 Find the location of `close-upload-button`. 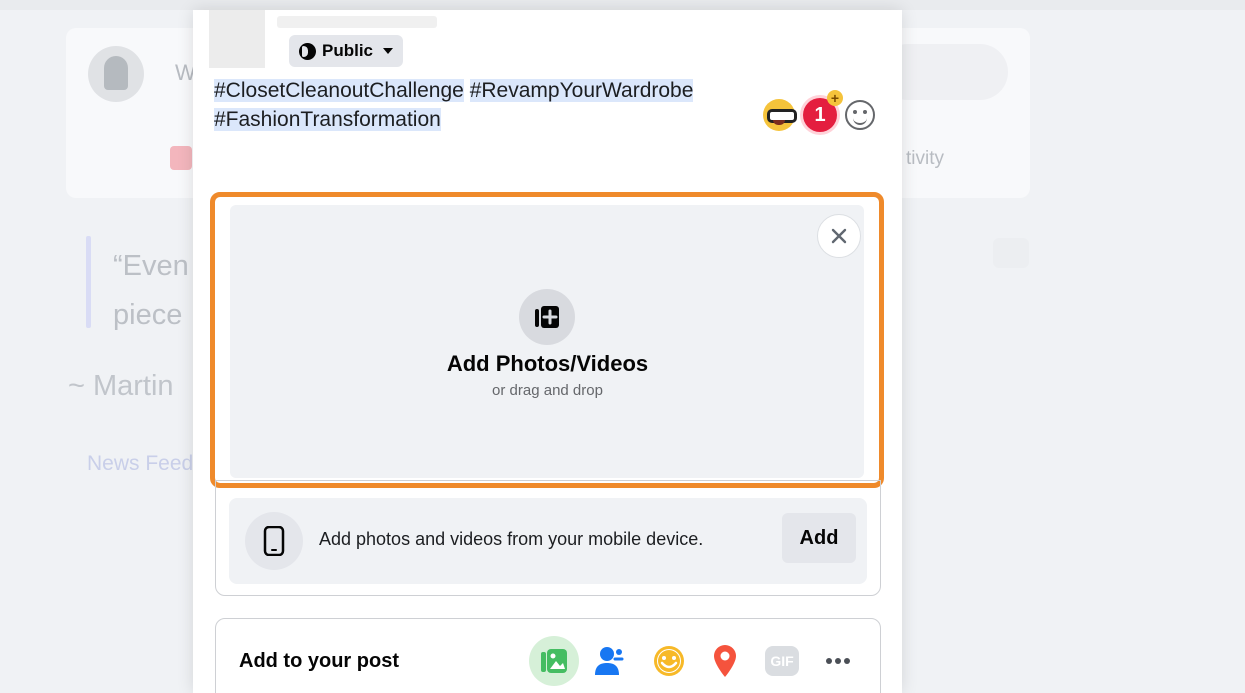

close-upload-button is located at coordinates (839, 236).